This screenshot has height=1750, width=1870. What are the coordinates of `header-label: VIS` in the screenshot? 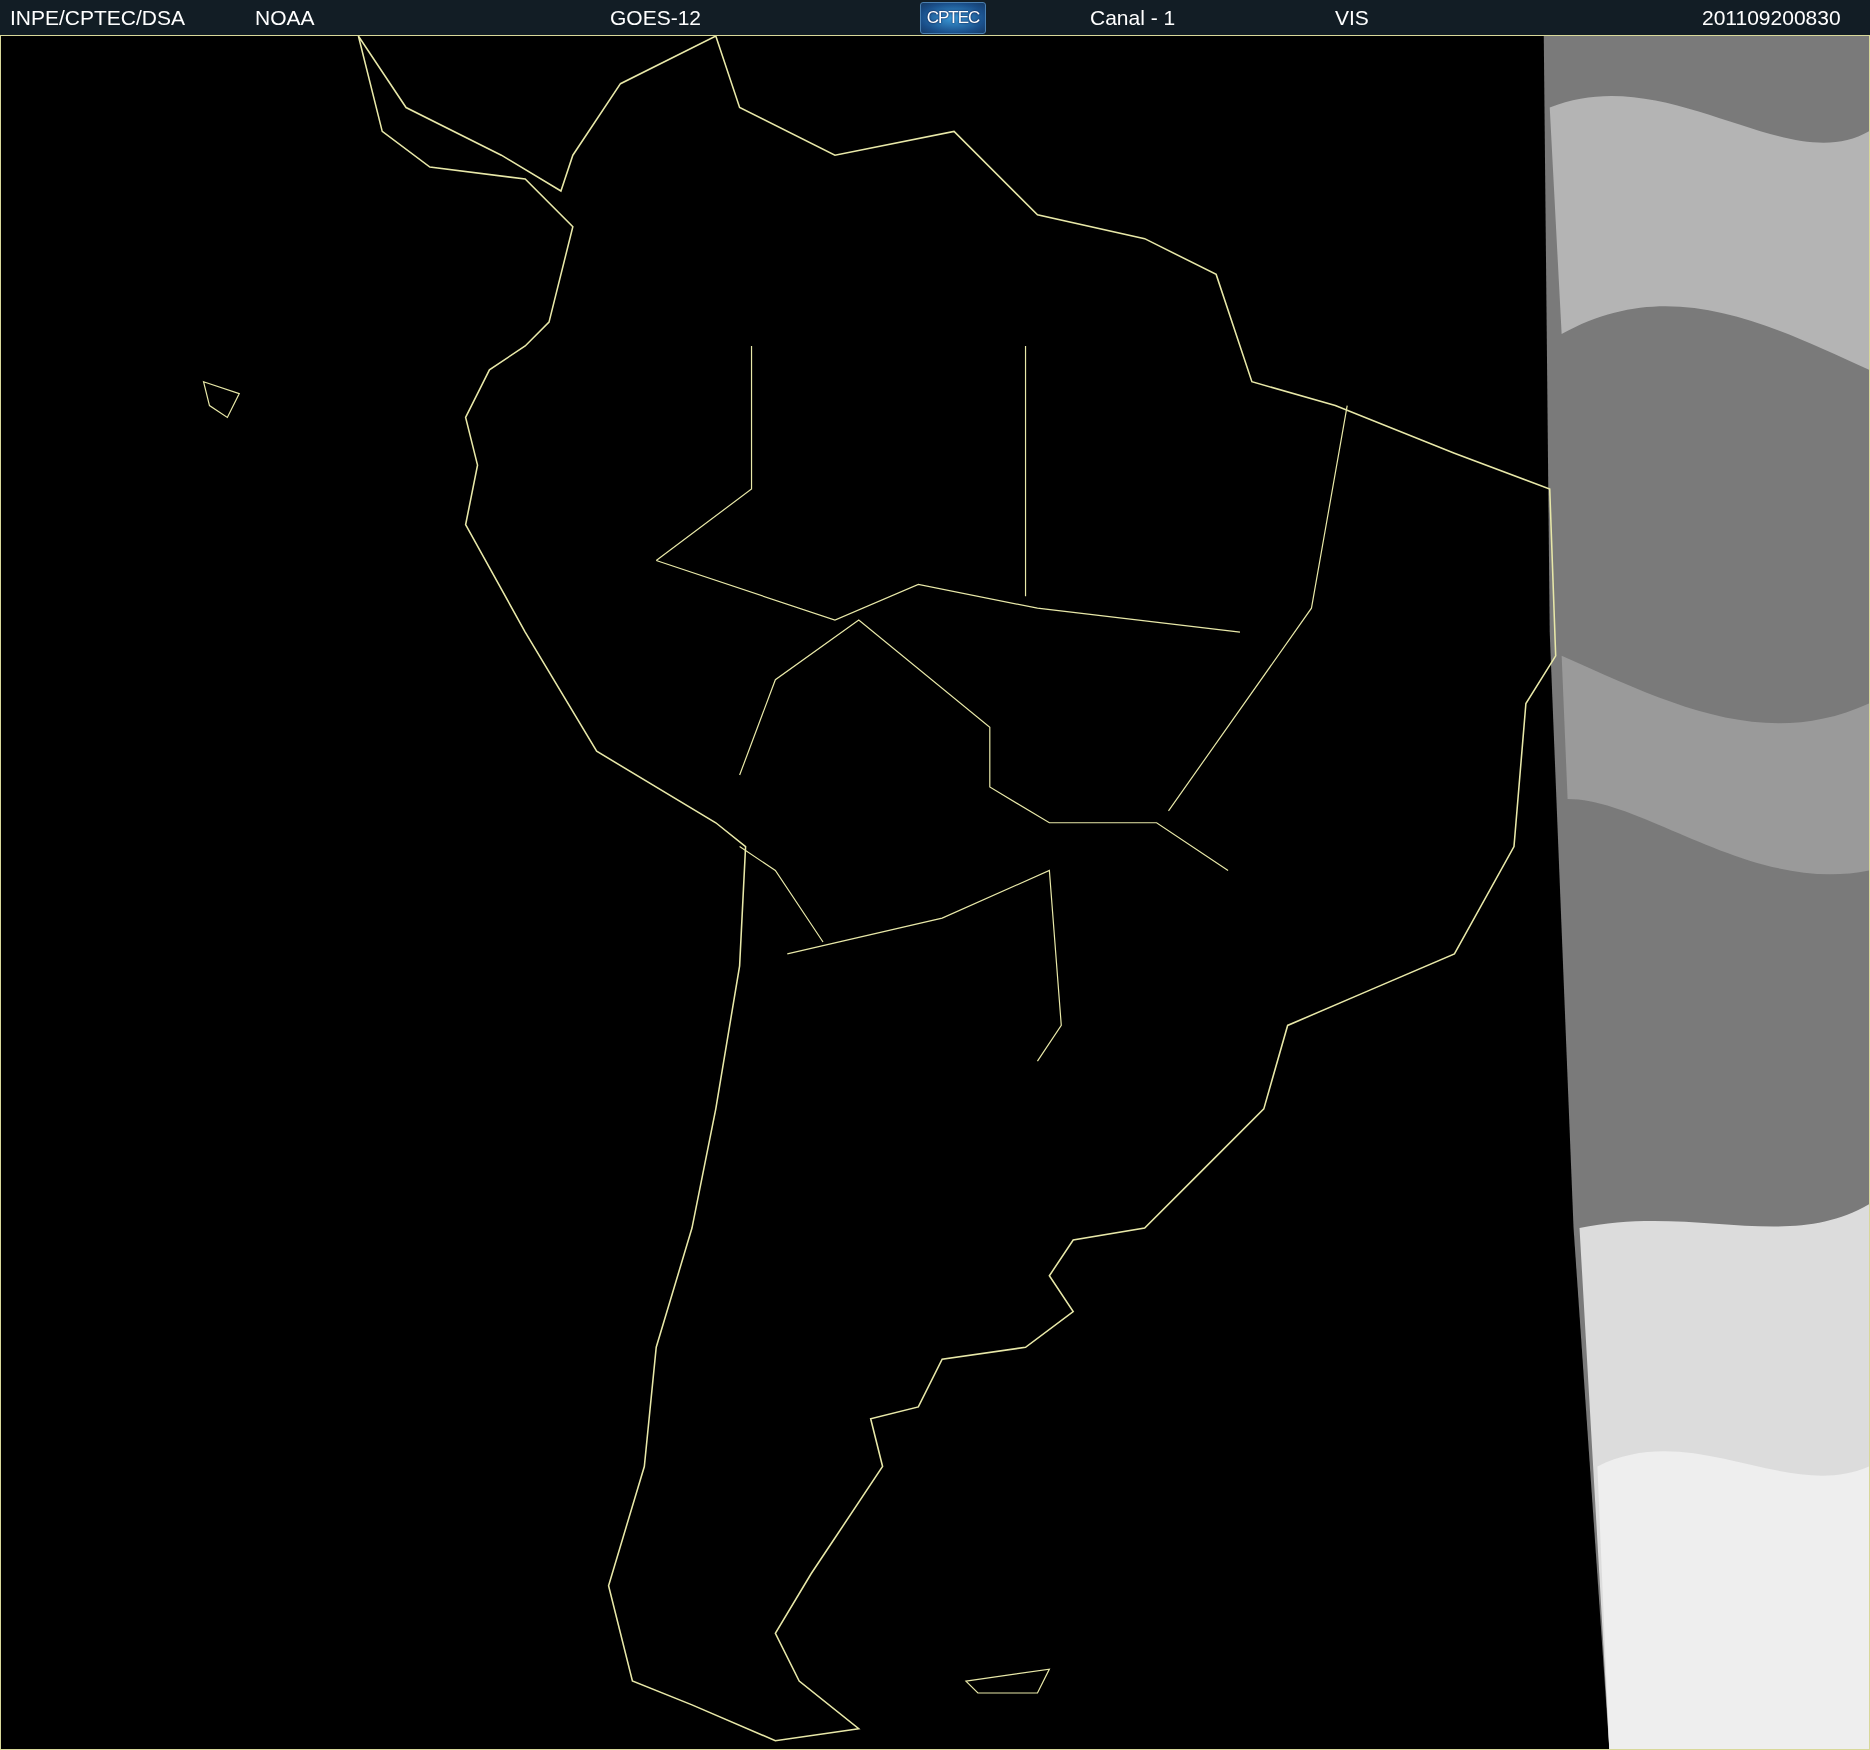 It's located at (1352, 17).